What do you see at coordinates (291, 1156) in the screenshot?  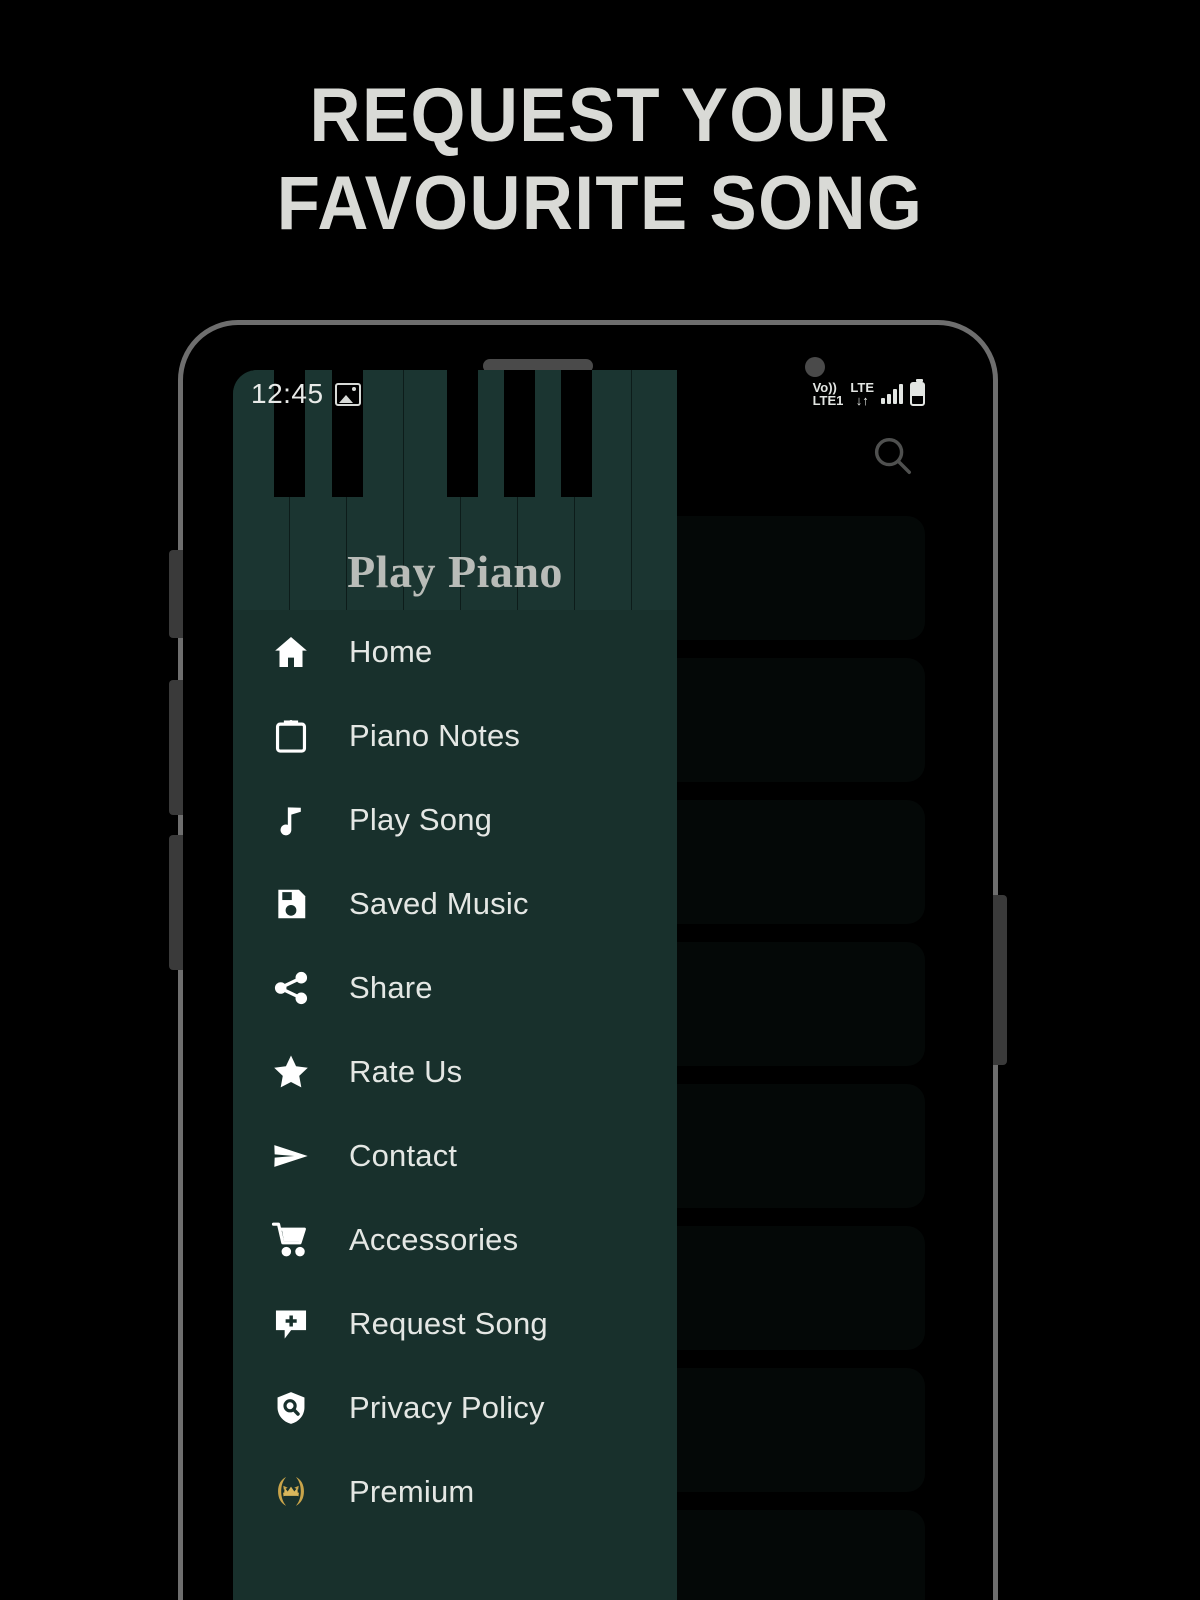 I see `send-icon` at bounding box center [291, 1156].